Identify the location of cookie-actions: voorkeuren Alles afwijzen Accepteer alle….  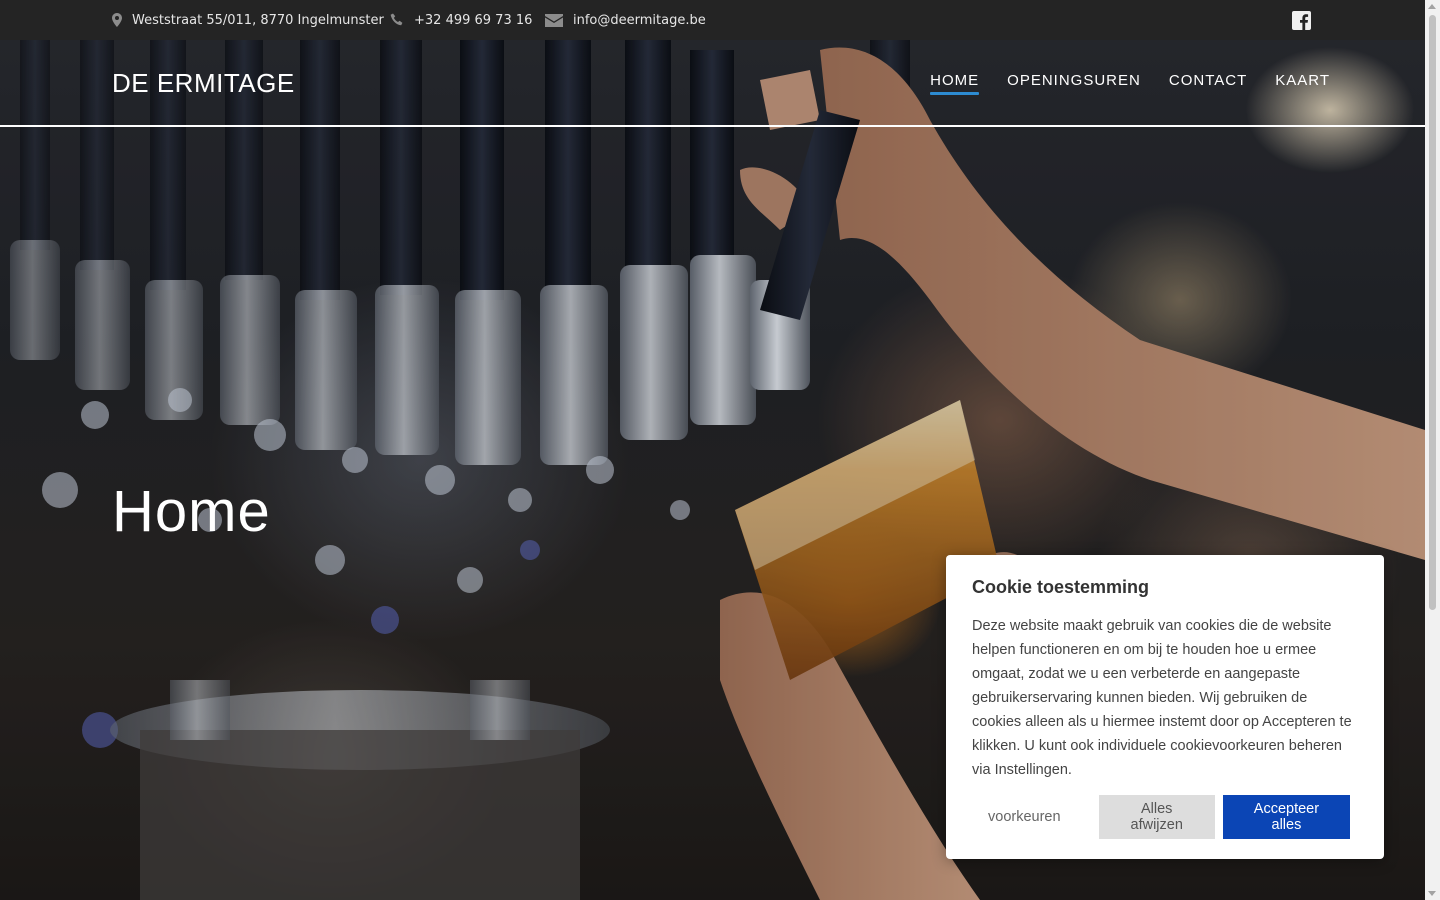
(1161, 817).